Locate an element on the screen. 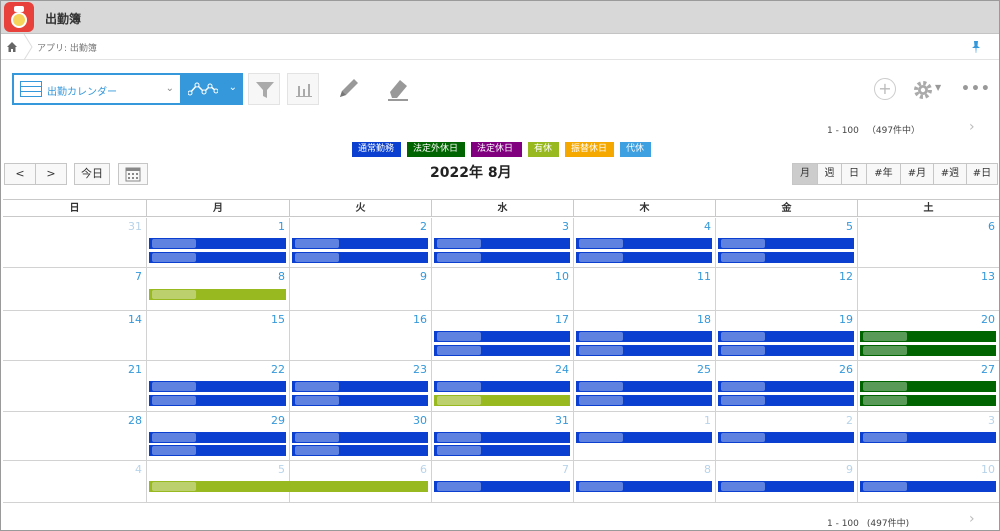 The image size is (1000, 531). day-number: 23 is located at coordinates (420, 369).